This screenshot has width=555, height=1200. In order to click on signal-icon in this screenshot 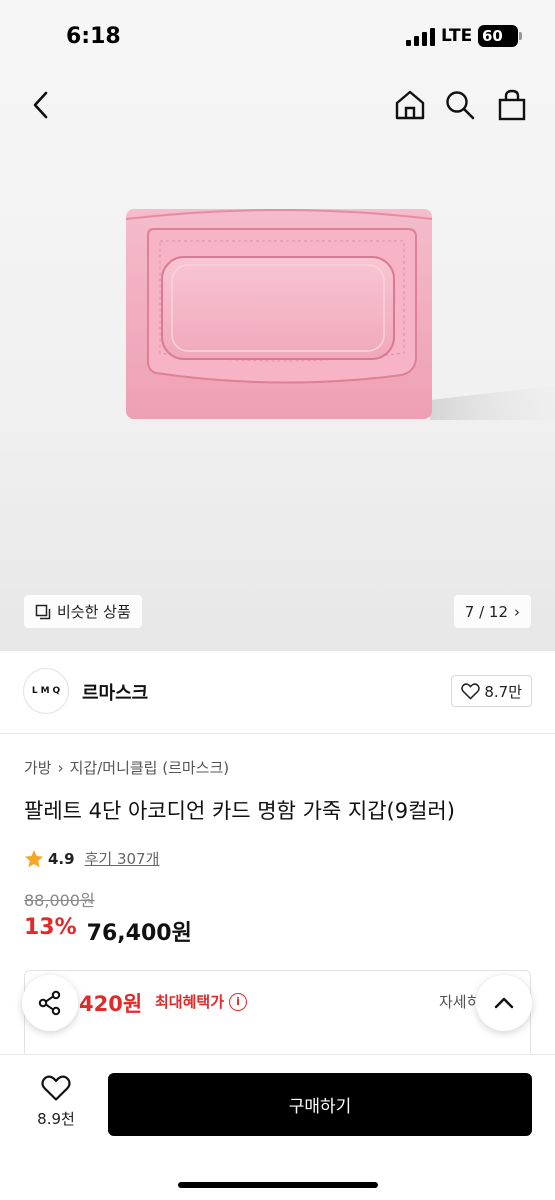, I will do `click(421, 37)`.